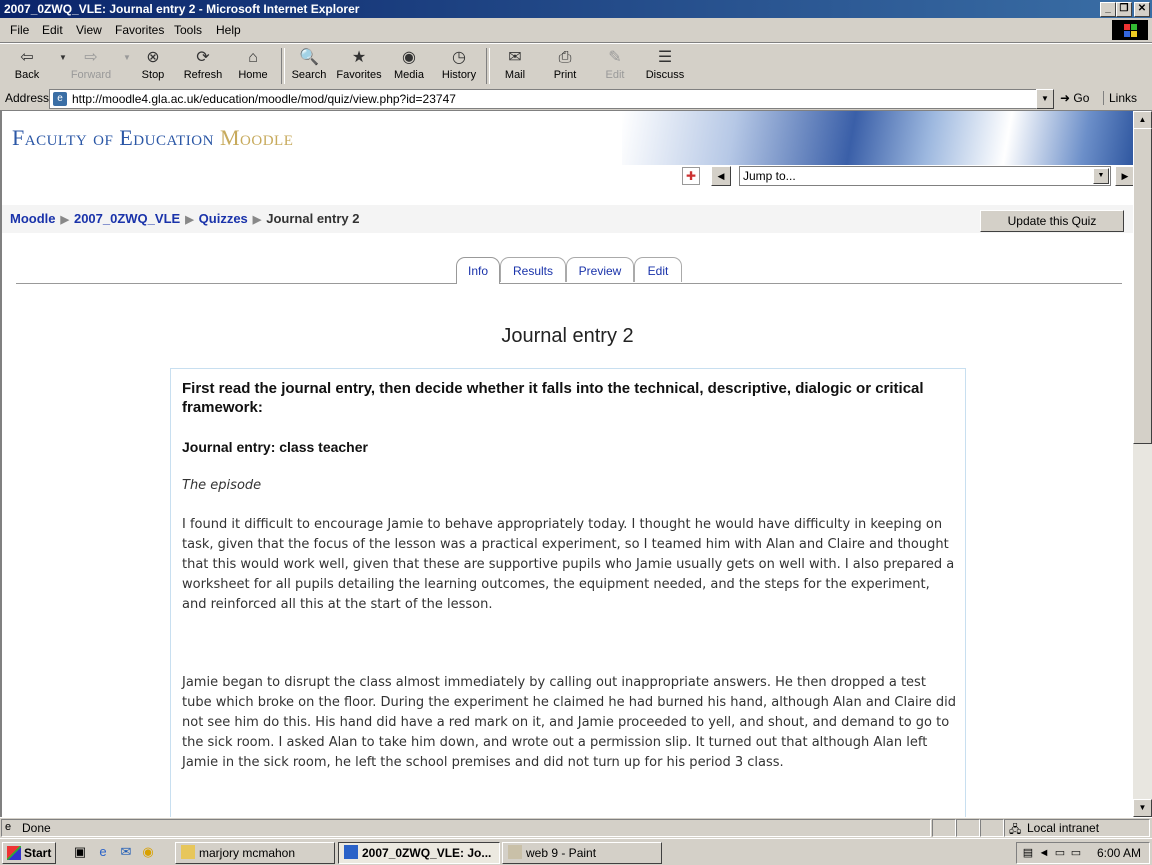 The image size is (1152, 865). What do you see at coordinates (255, 853) in the screenshot?
I see `task-marjory-mcmahon: marjory mcmahon` at bounding box center [255, 853].